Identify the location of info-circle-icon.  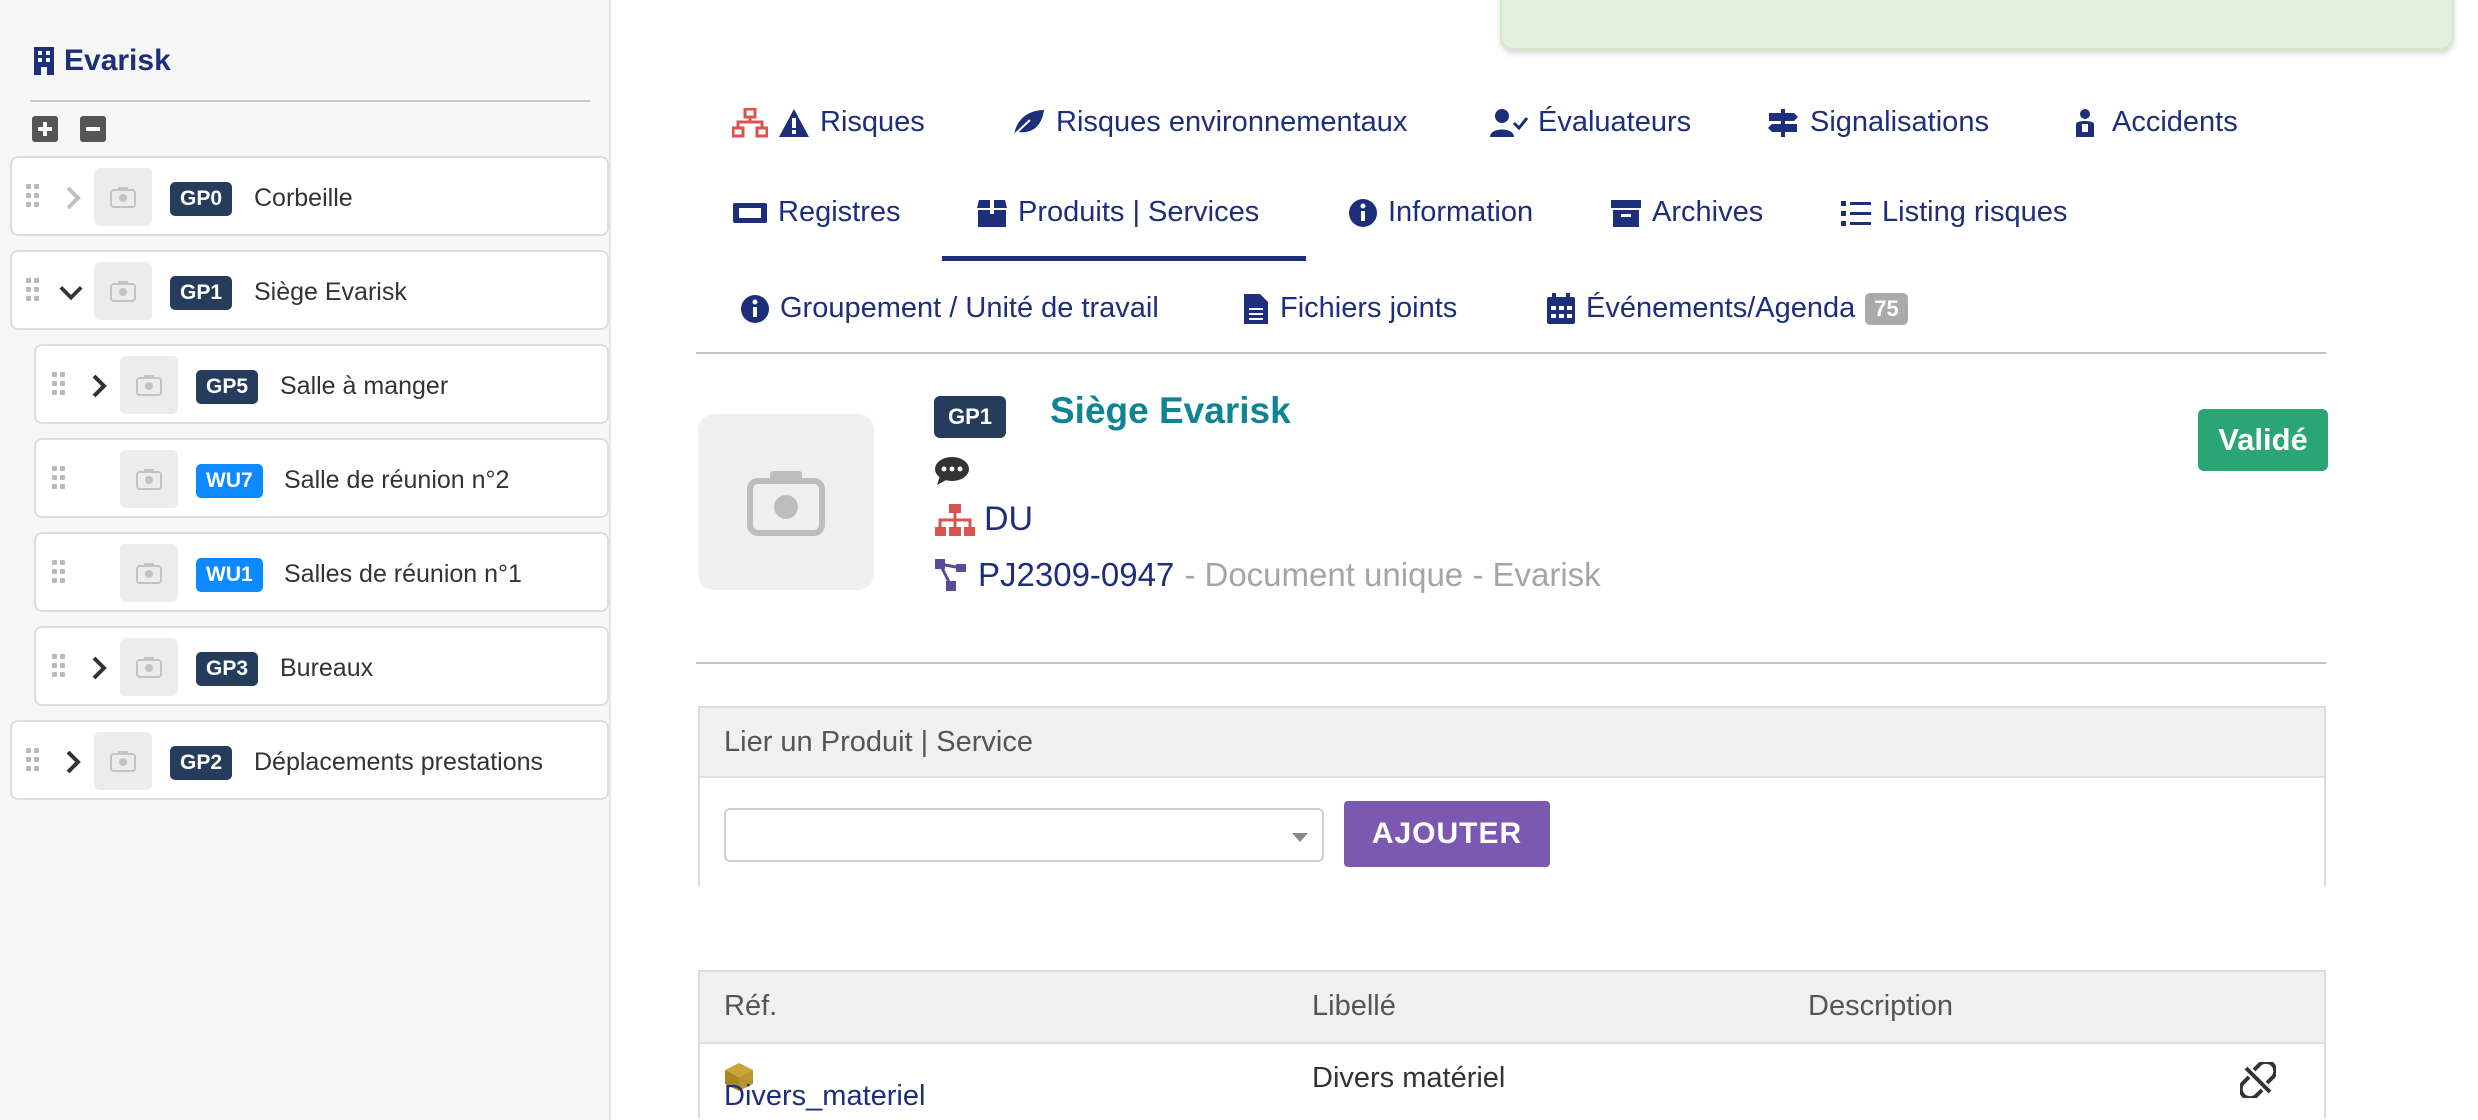
(755, 308).